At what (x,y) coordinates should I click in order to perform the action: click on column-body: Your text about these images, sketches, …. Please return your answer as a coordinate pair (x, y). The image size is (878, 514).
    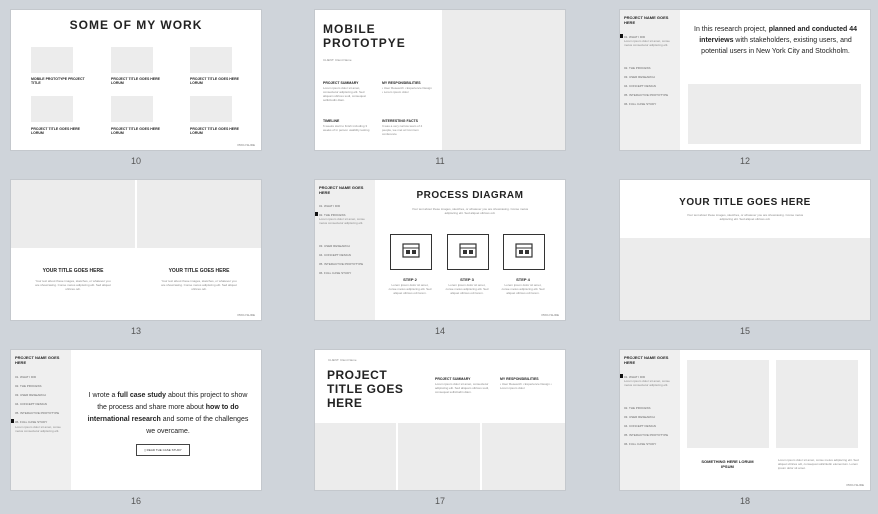
    Looking at the image, I should click on (73, 285).